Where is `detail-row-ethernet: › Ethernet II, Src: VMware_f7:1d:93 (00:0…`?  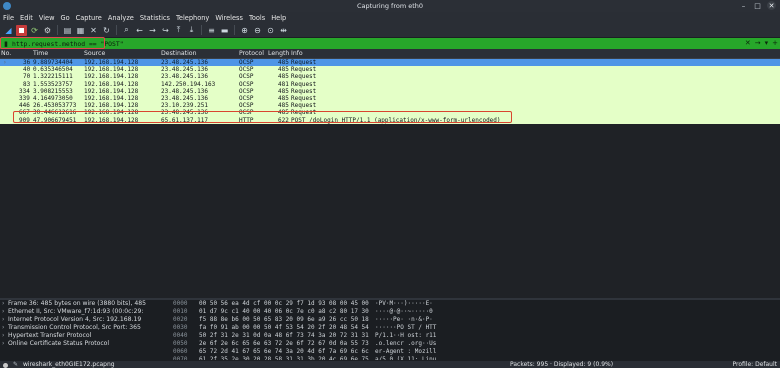
detail-row-ethernet: › Ethernet II, Src: VMware_f7:1d:93 (00:0… is located at coordinates (85, 312).